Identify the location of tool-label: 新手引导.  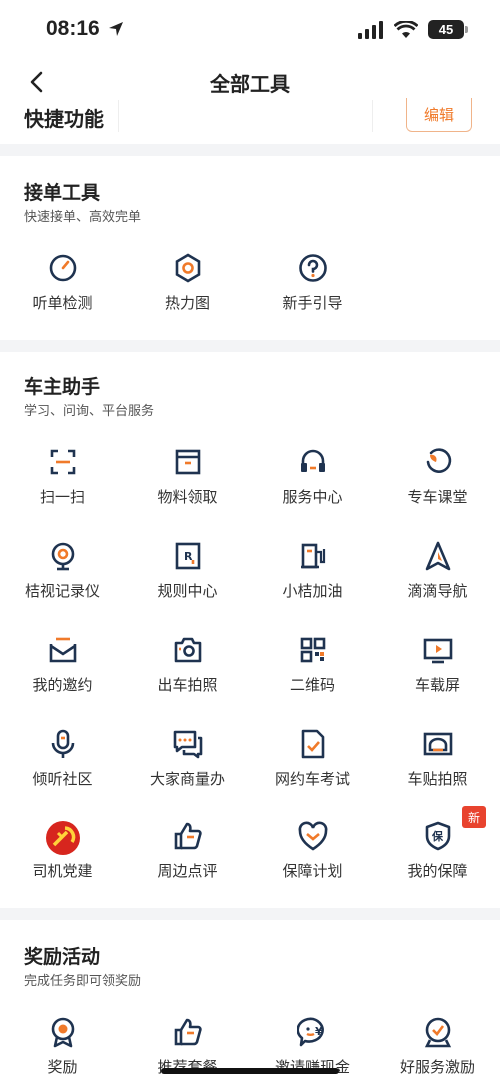
(312, 303).